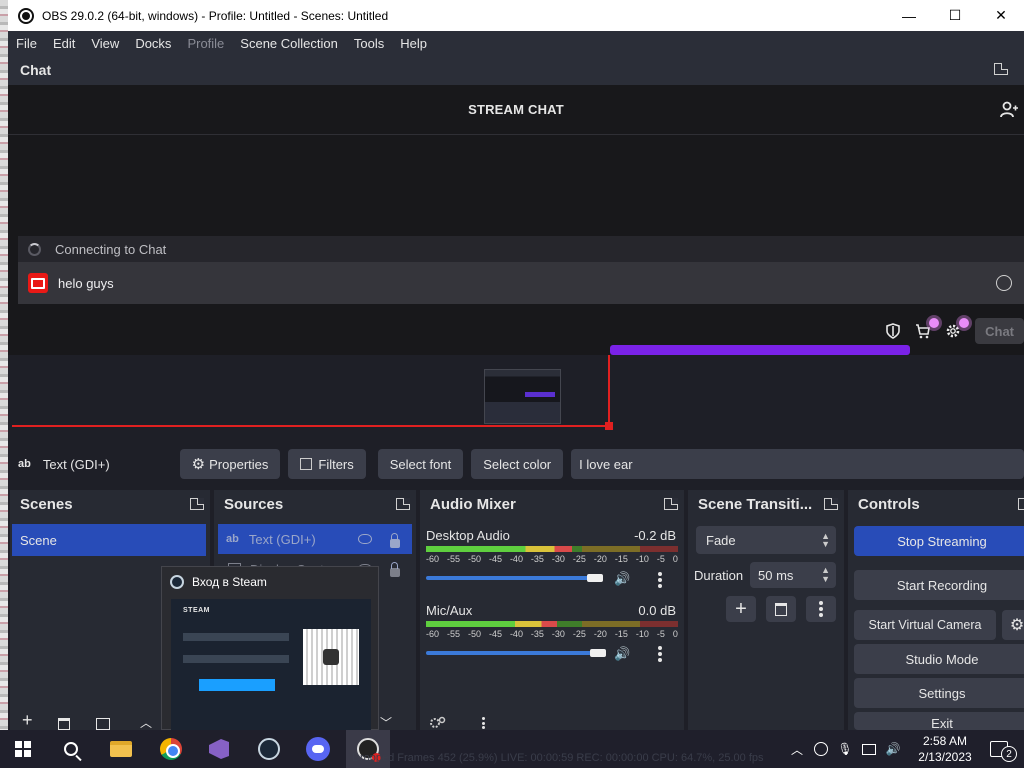 Image resolution: width=1024 pixels, height=768 pixels. Describe the element at coordinates (420, 464) in the screenshot. I see `select-font-button: Select font` at that location.